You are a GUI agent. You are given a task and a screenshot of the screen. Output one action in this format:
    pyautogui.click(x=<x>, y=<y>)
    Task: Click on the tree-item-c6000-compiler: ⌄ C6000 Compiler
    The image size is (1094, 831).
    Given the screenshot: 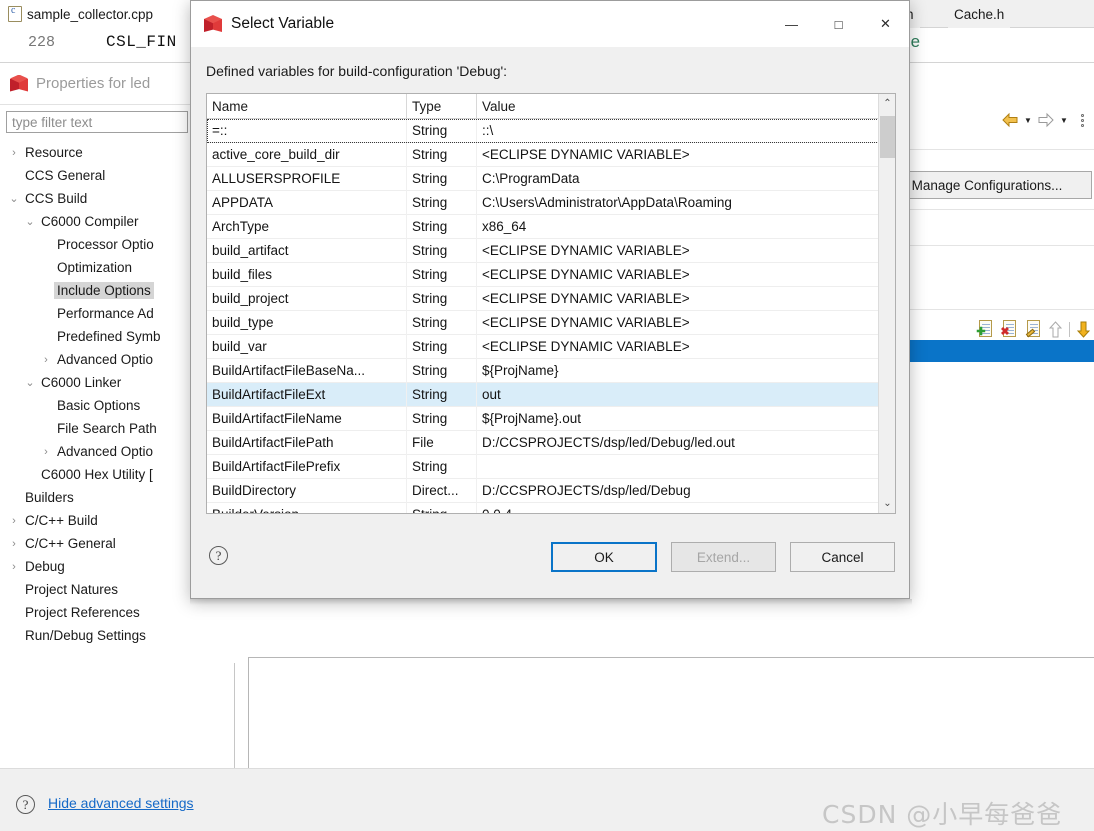 What is the action you would take?
    pyautogui.click(x=98, y=221)
    